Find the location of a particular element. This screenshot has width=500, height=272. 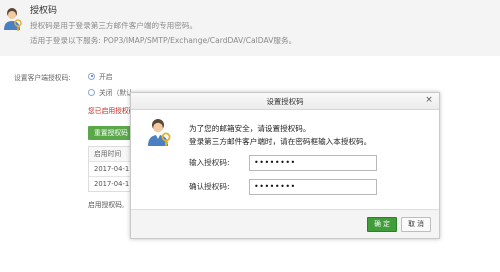

confirm-auth-code-label: 确认授权码: is located at coordinates (209, 186).